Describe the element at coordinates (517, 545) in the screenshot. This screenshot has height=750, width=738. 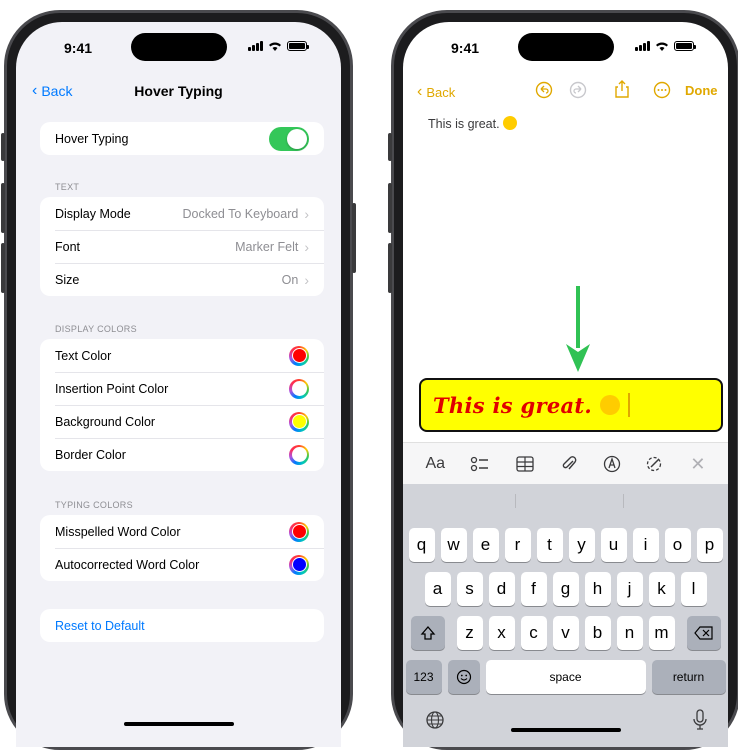
I see `key: r` at that location.